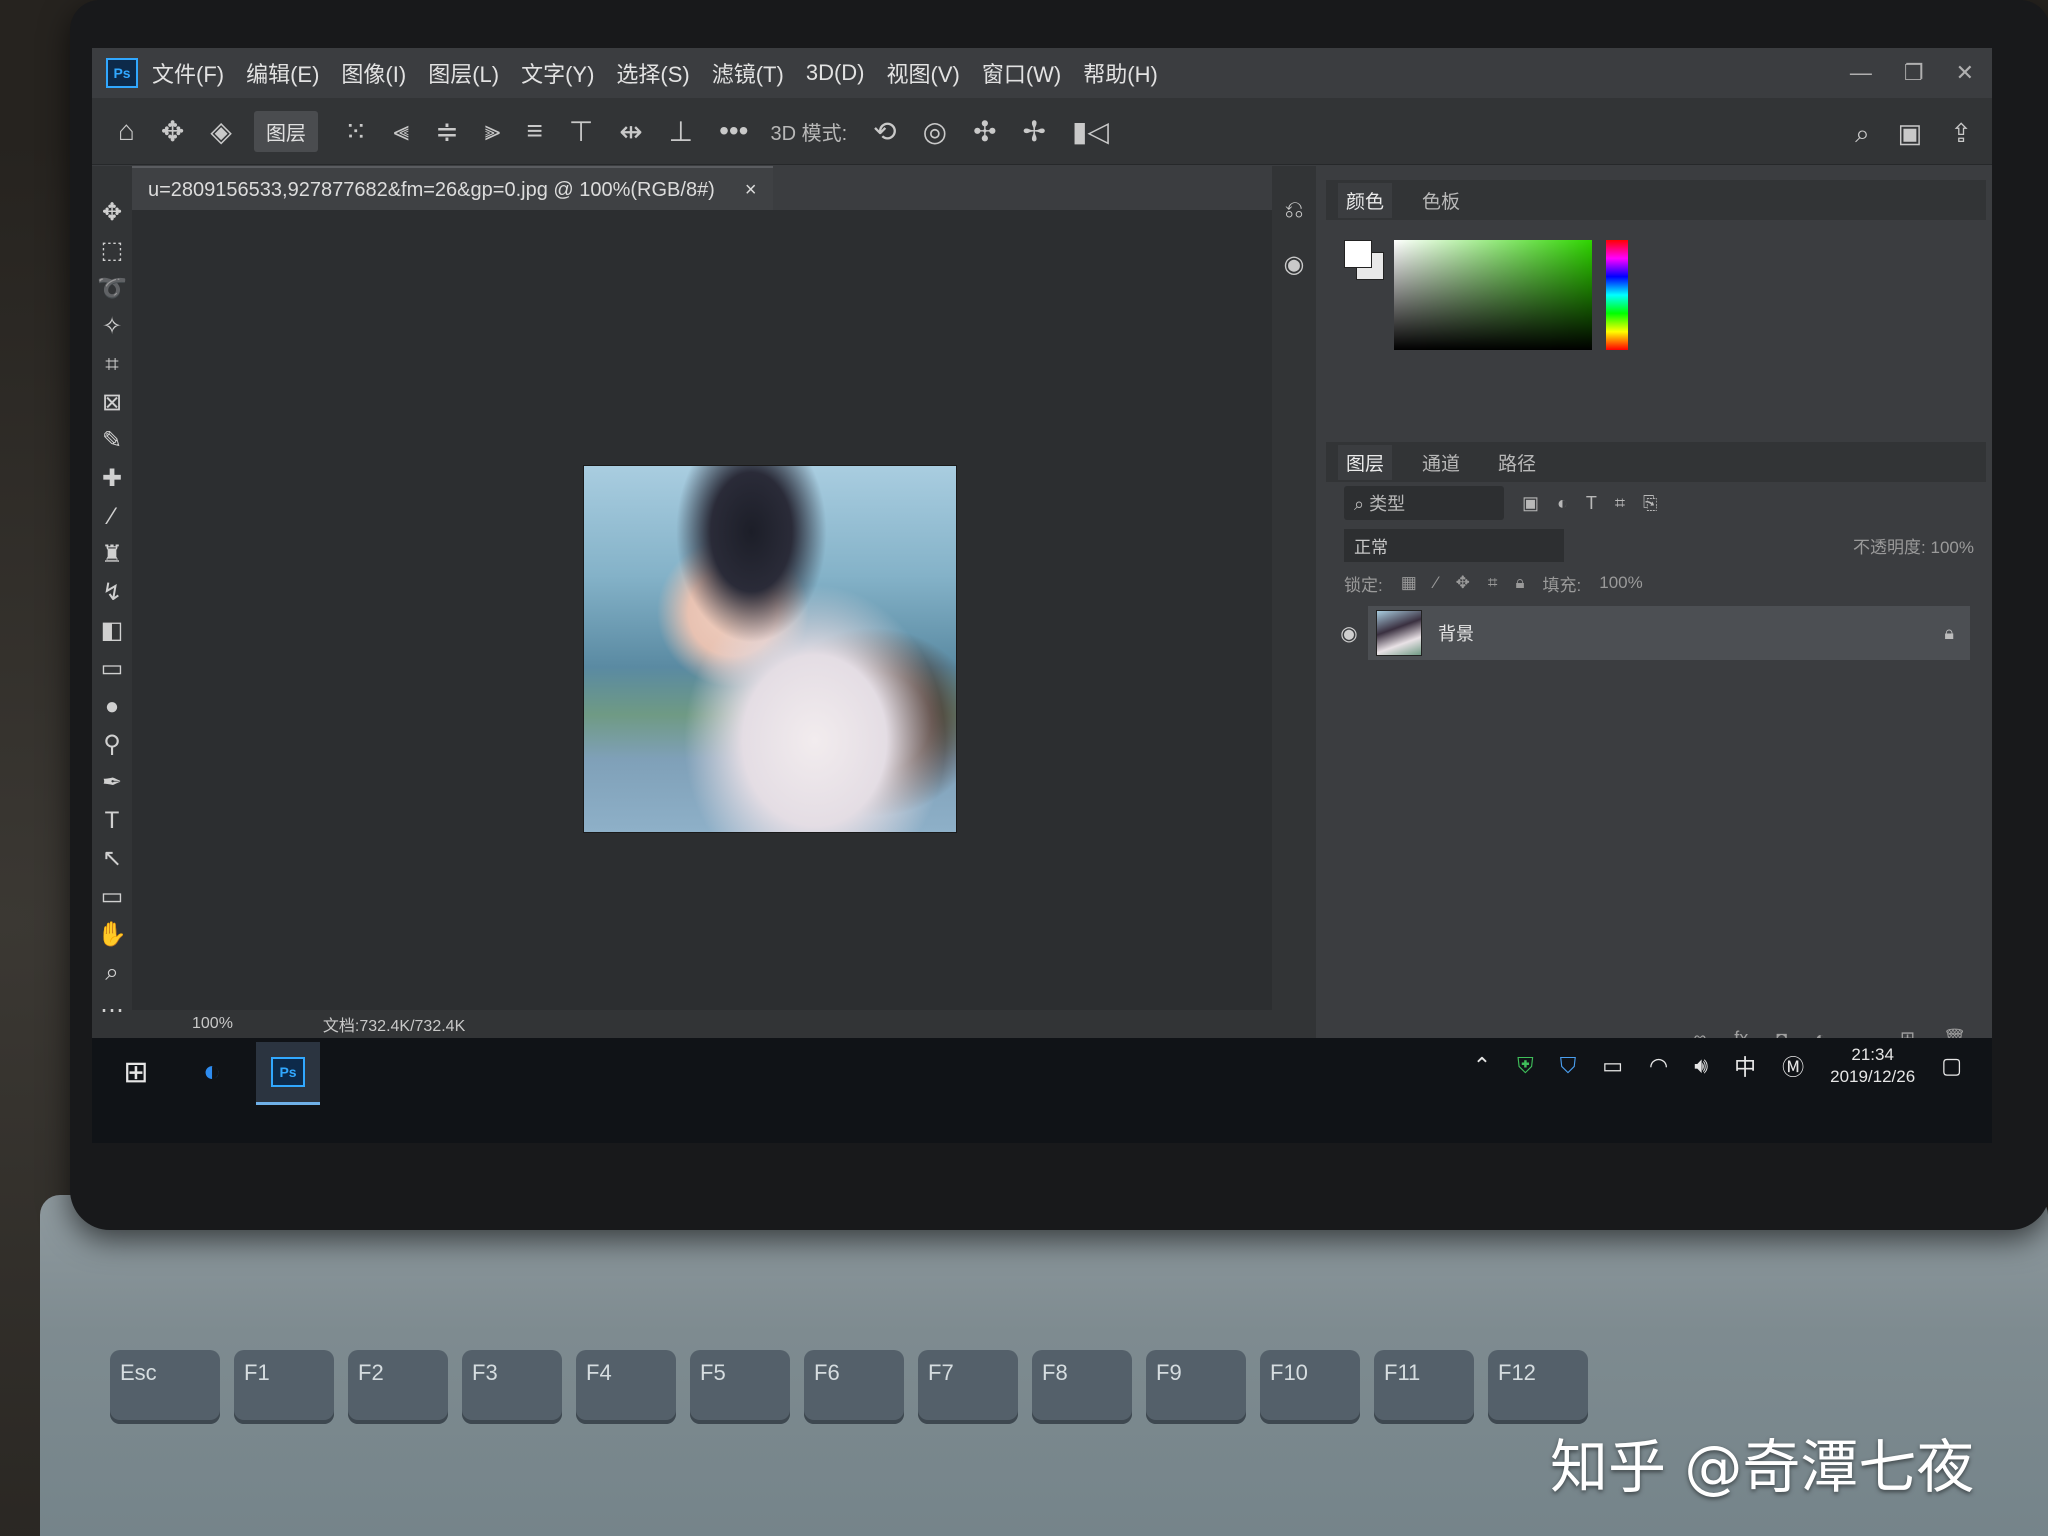 Image resolution: width=2048 pixels, height=1536 pixels. Describe the element at coordinates (126, 131) in the screenshot. I see `home-icon: ⌂` at that location.